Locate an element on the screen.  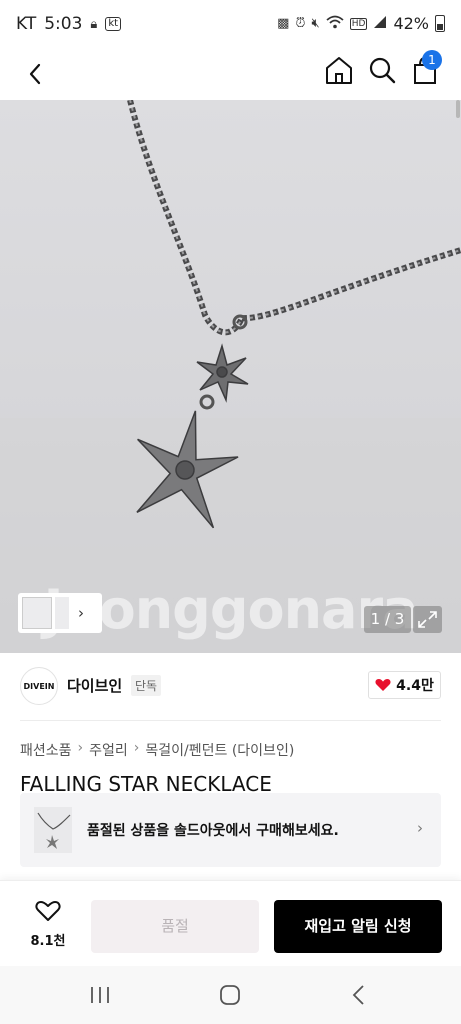
back-nav-button is located at coordinates (359, 995).